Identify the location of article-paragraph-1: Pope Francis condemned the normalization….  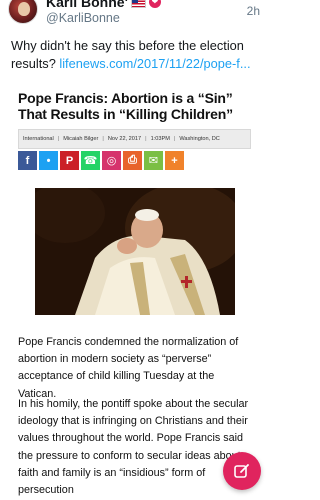
(128, 368).